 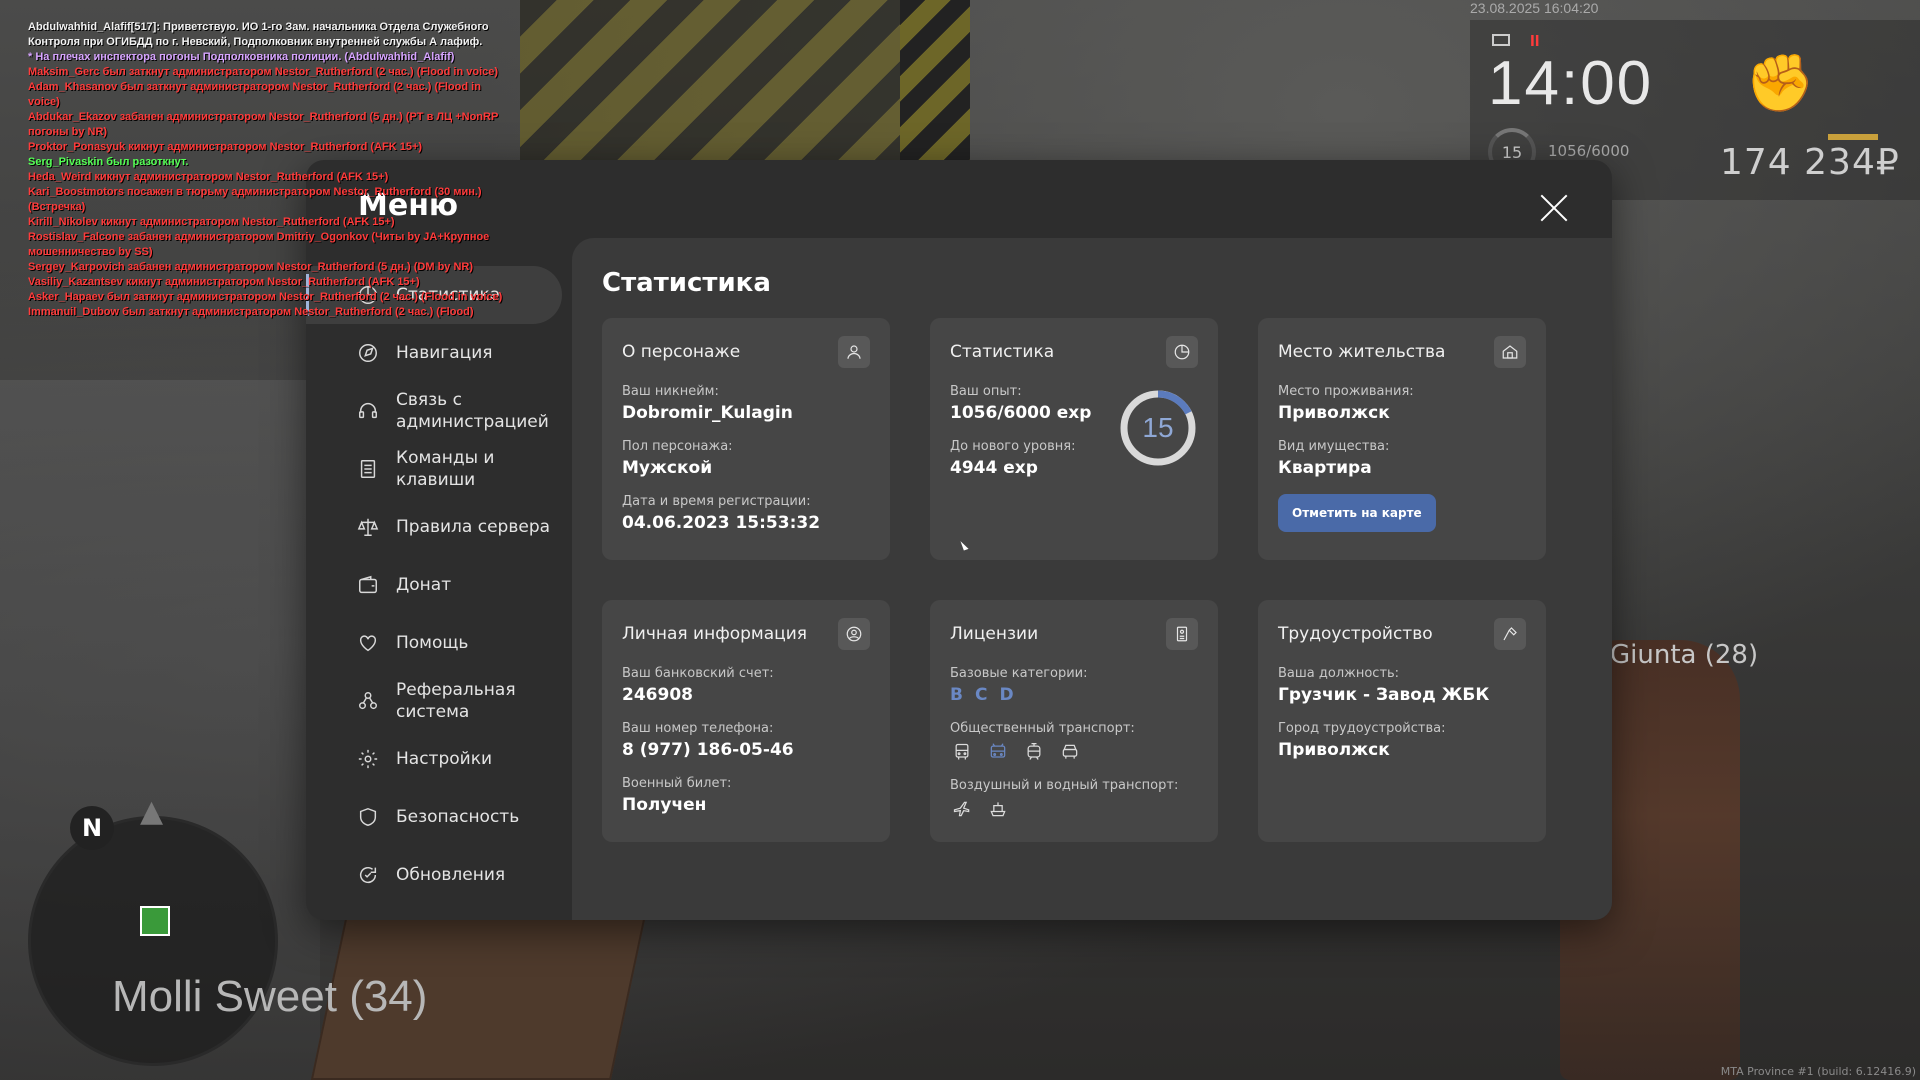 I want to click on sidebar-item-label: Навигация, so click(x=444, y=353).